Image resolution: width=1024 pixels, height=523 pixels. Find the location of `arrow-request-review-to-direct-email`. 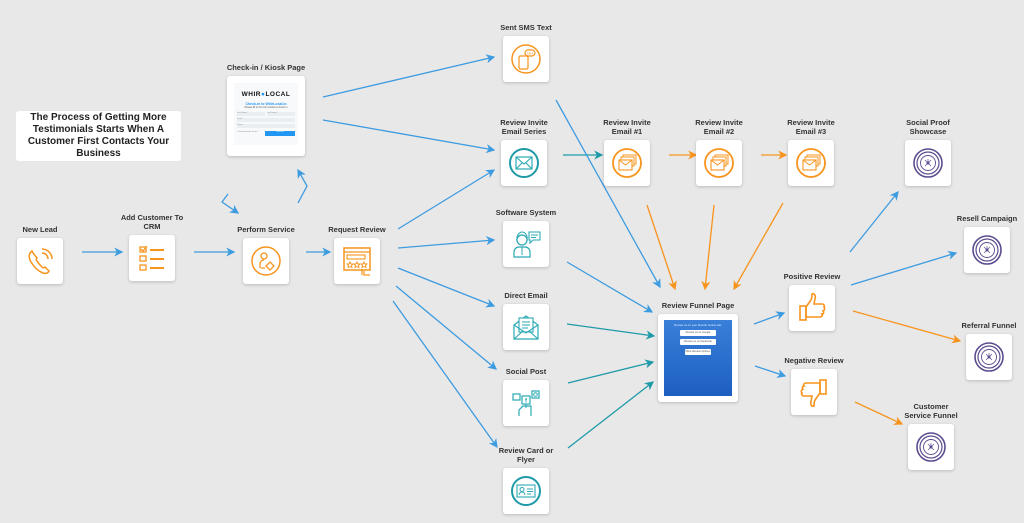

arrow-request-review-to-direct-email is located at coordinates (446, 287).